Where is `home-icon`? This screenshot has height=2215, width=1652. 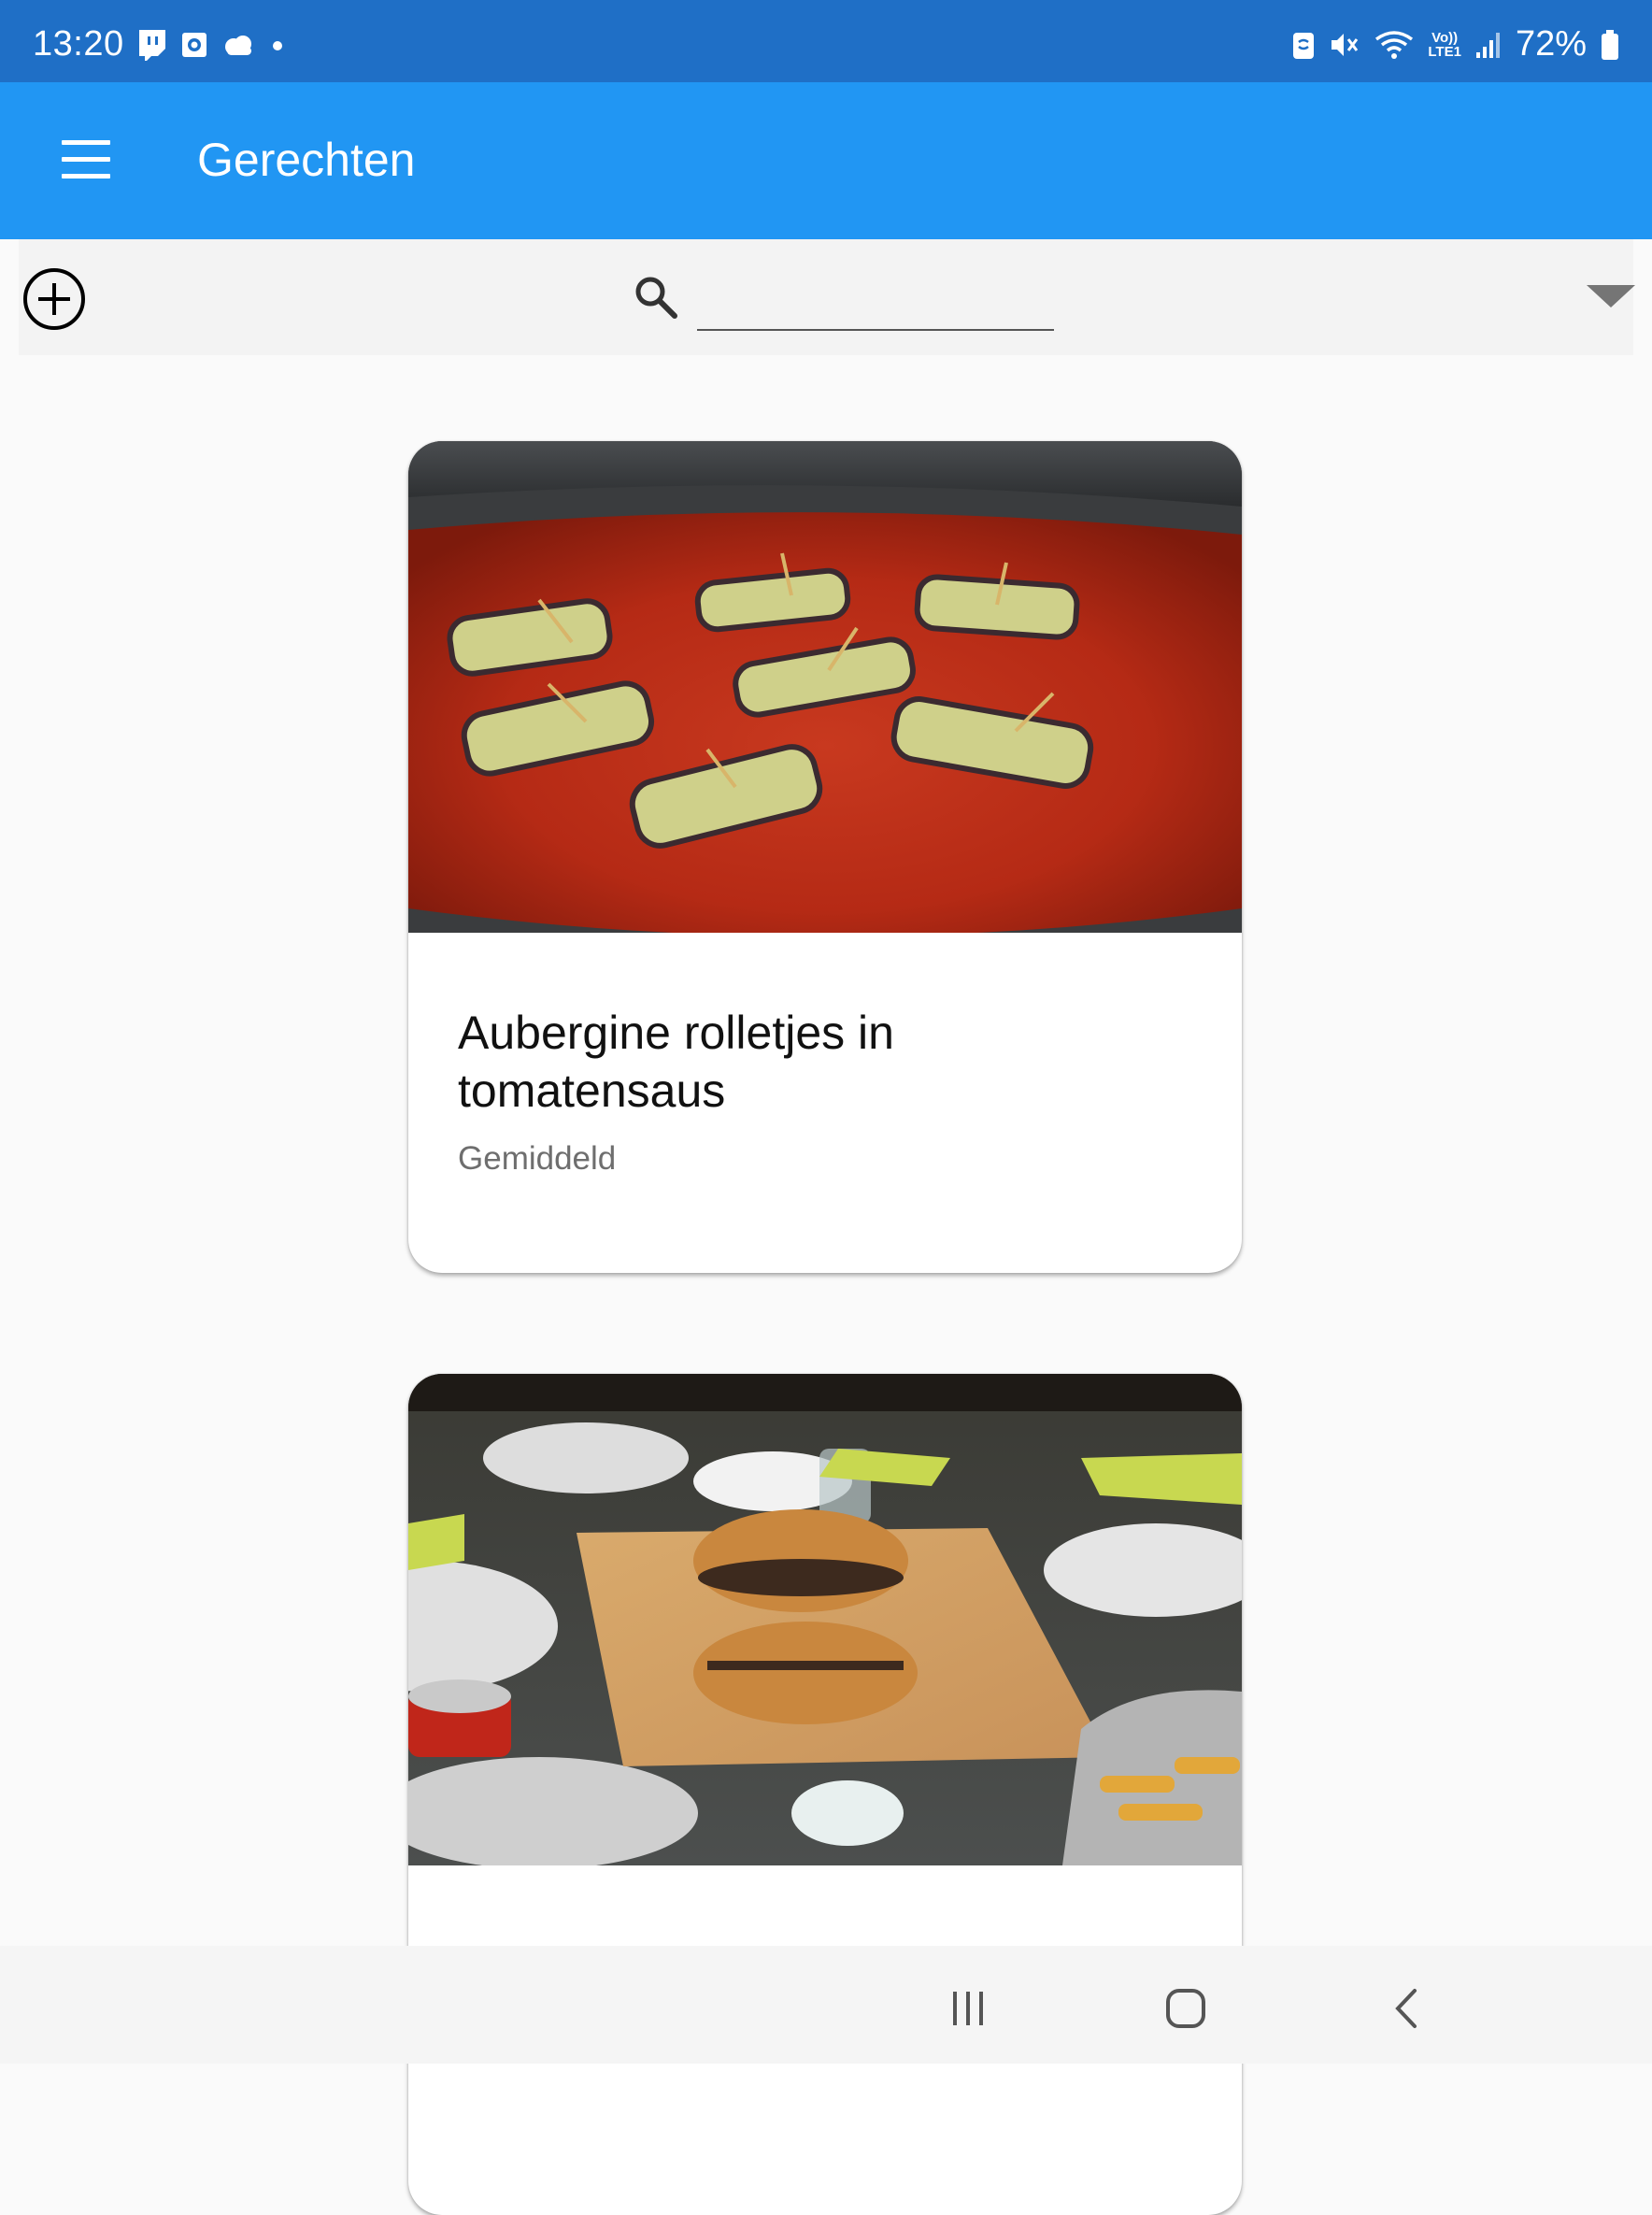
home-icon is located at coordinates (1186, 2009).